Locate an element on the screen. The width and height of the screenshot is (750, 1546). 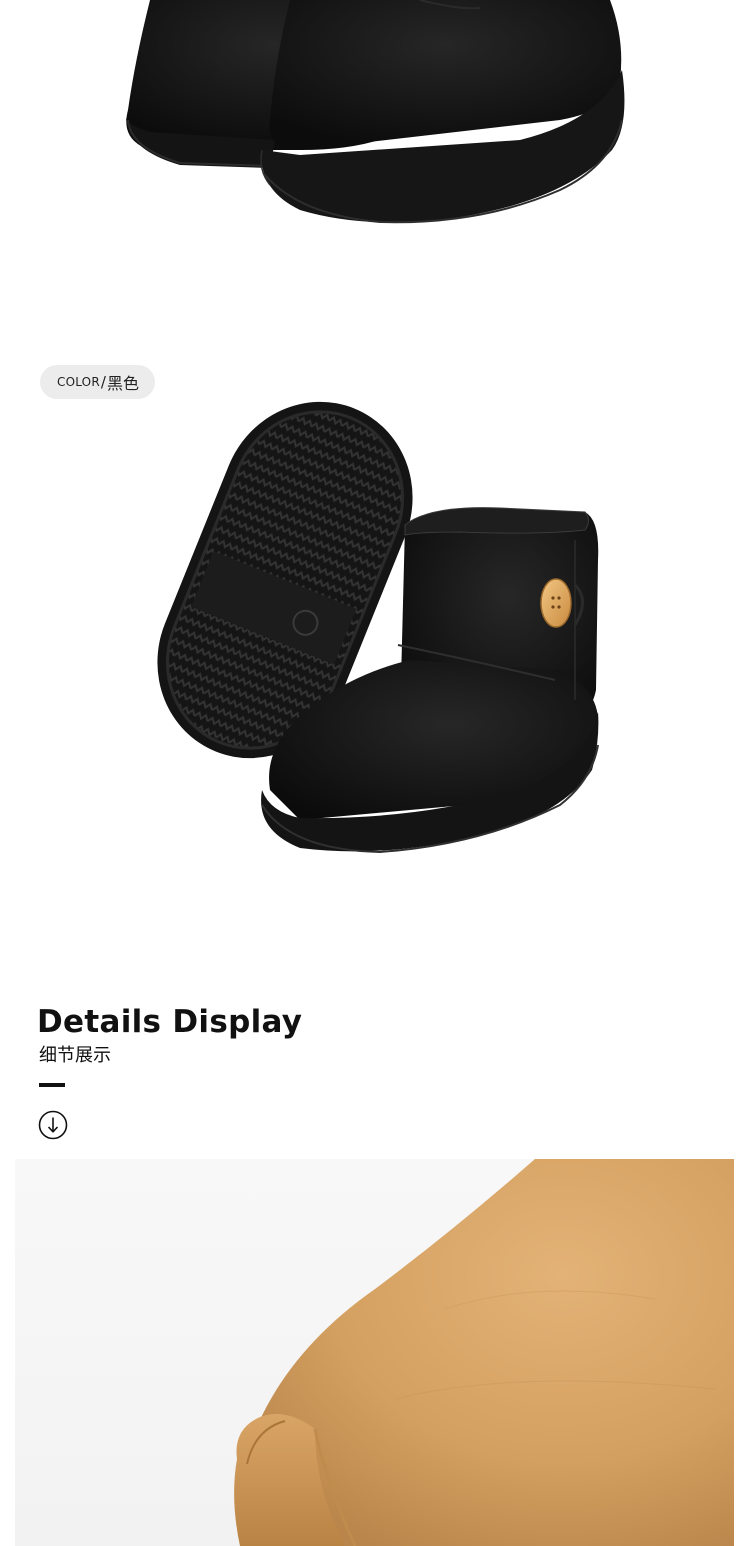
details-underline is located at coordinates (52, 1085).